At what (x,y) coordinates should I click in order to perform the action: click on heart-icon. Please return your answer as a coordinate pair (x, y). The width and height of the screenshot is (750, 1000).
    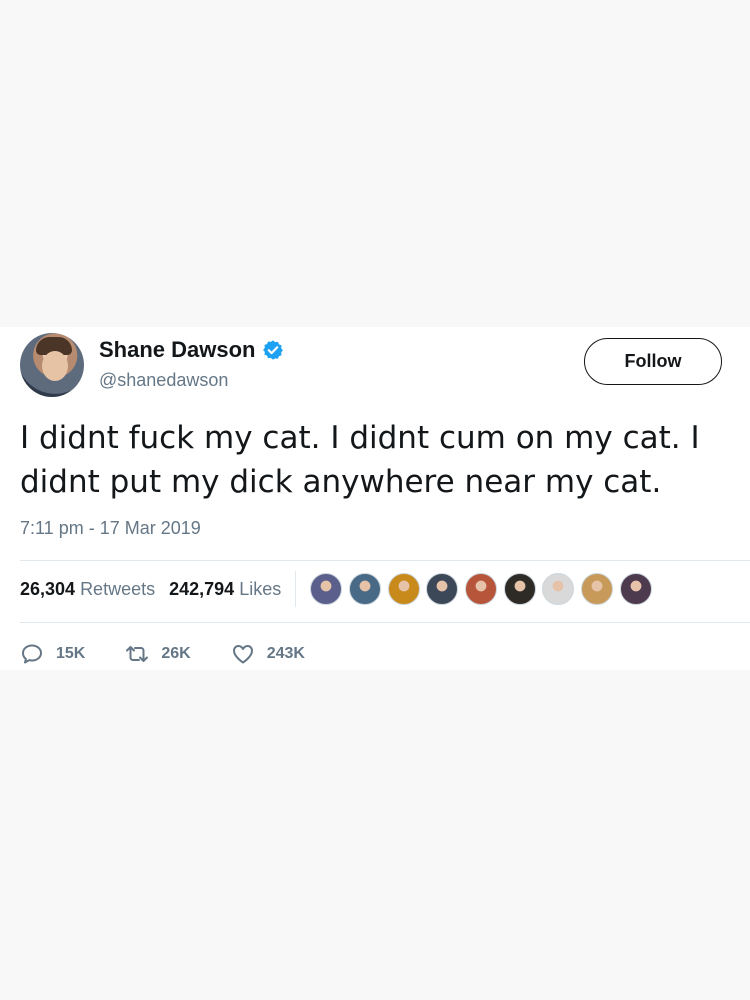
    Looking at the image, I should click on (242, 654).